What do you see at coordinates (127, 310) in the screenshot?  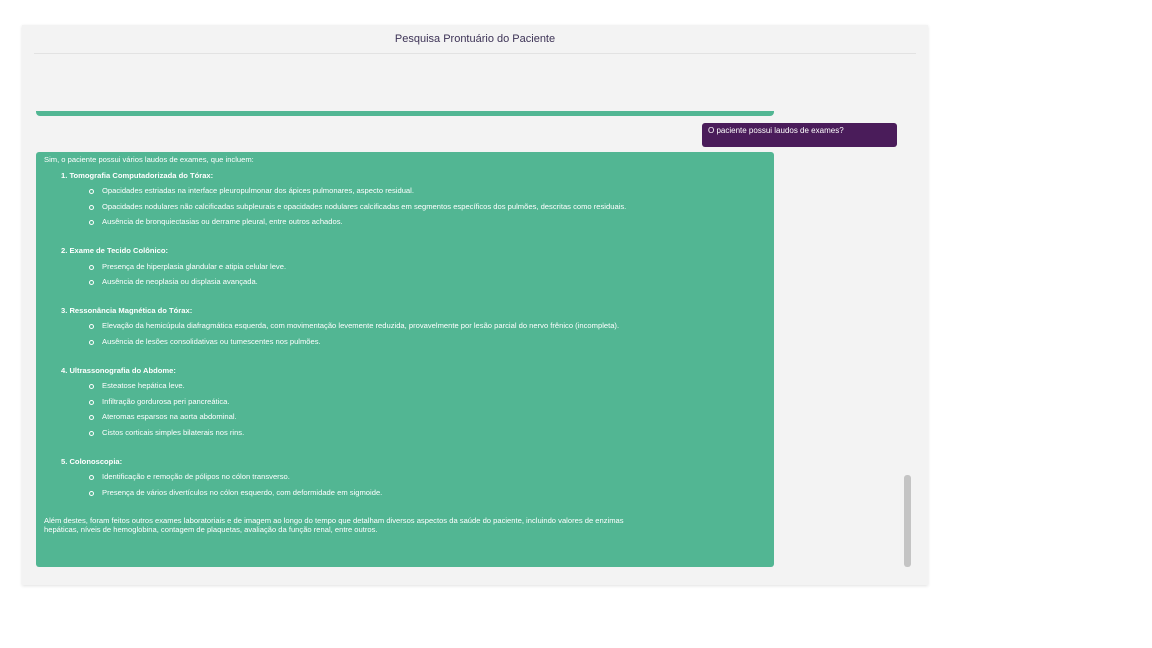 I see `exam-section-title: 3. Ressonância Magnética do Tórax:` at bounding box center [127, 310].